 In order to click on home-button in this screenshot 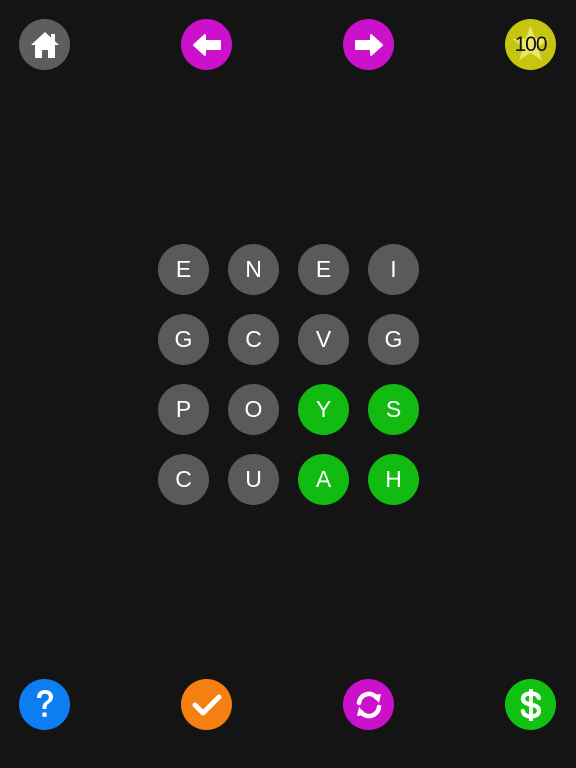, I will do `click(44, 44)`.